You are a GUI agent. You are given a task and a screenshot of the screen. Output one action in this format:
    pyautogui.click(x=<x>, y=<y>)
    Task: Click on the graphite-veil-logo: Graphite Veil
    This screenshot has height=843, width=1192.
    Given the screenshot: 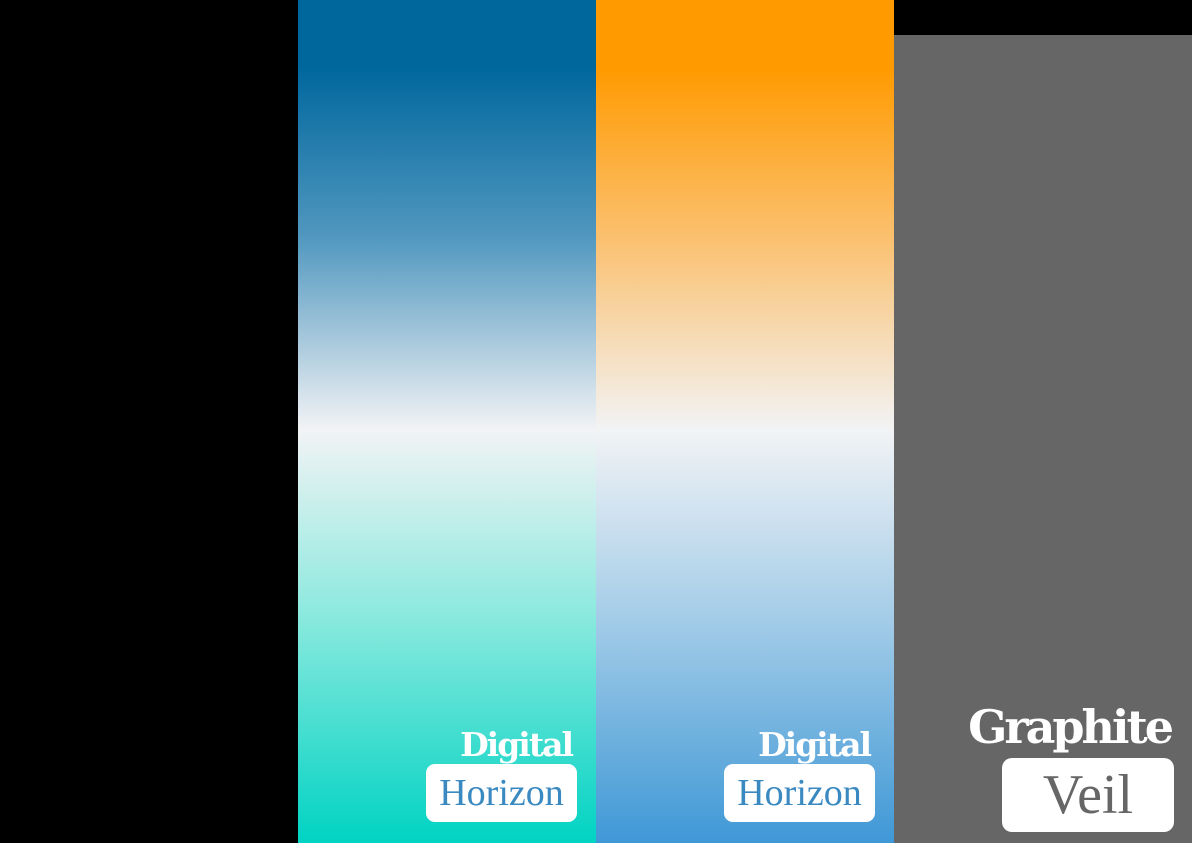 What is the action you would take?
    pyautogui.click(x=1071, y=768)
    